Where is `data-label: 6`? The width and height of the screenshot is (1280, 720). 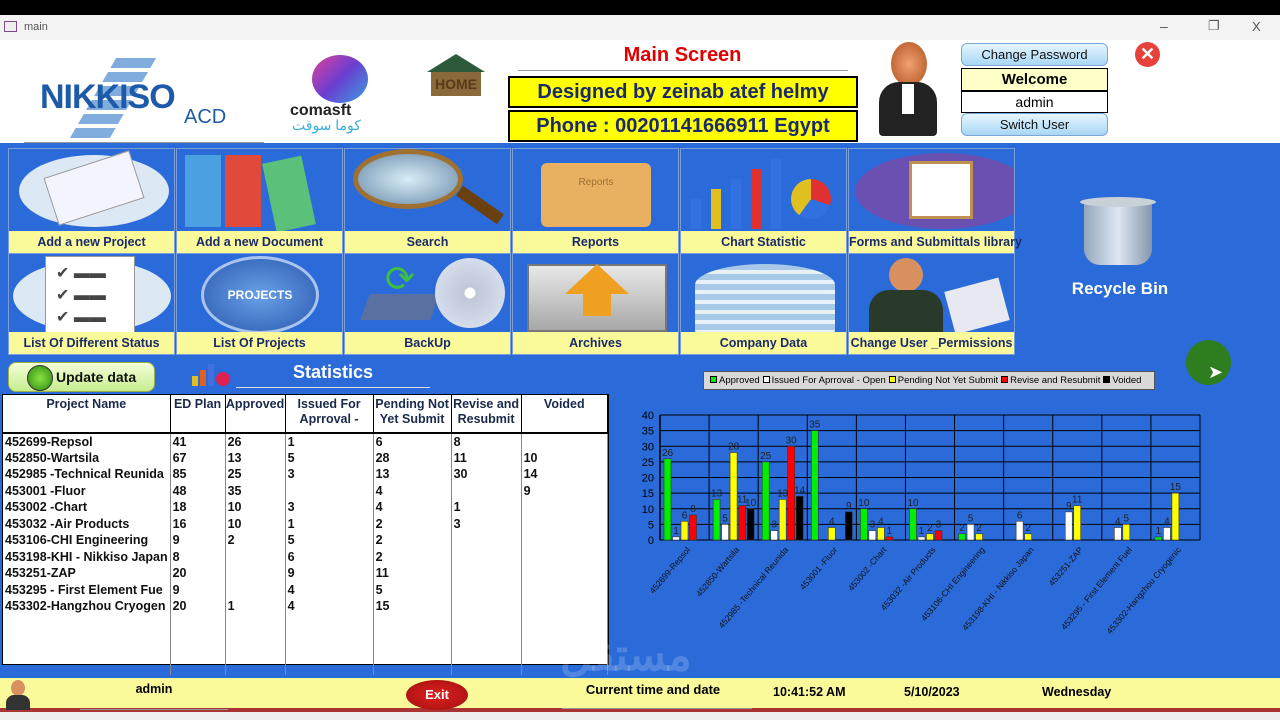
data-label: 6 is located at coordinates (1020, 515).